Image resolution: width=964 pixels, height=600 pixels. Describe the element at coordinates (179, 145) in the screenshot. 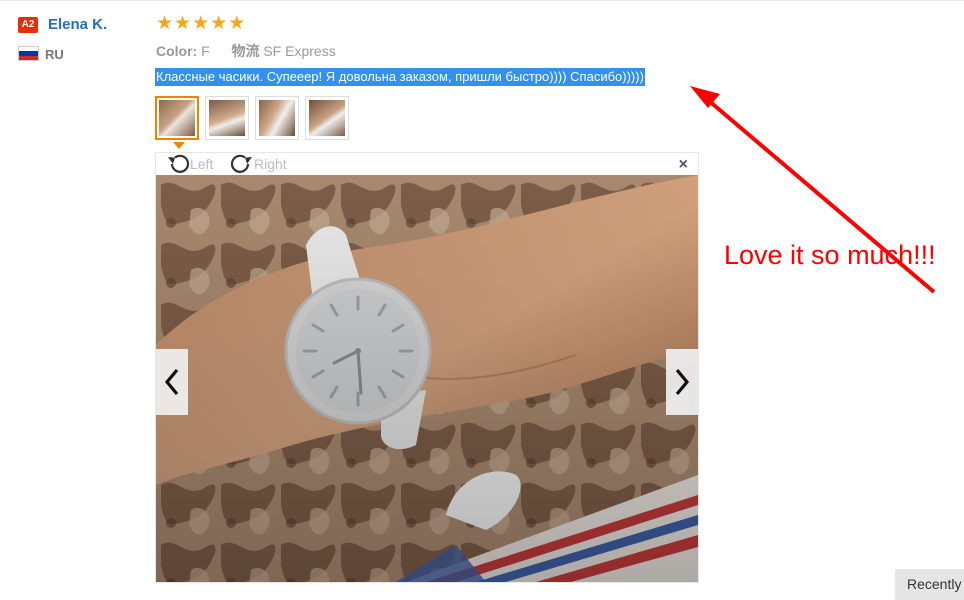

I see `active-thumbnail-caret` at that location.